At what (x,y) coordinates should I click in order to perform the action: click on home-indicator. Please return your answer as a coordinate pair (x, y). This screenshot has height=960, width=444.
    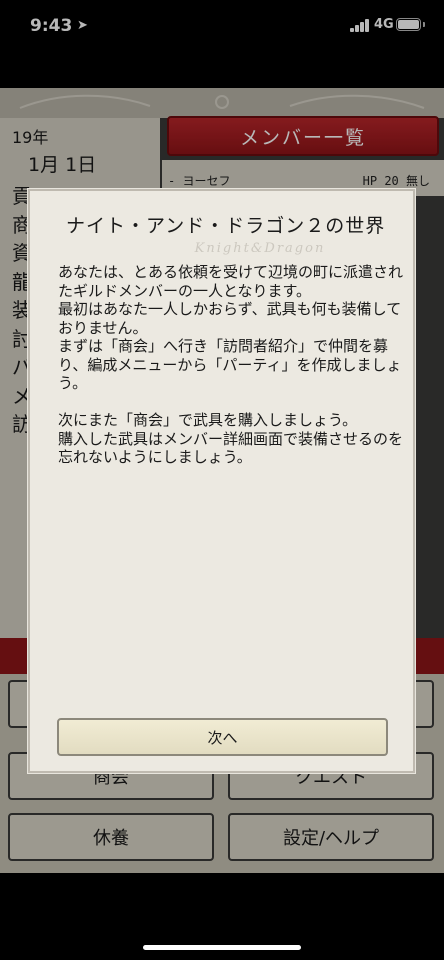
    Looking at the image, I should click on (222, 947).